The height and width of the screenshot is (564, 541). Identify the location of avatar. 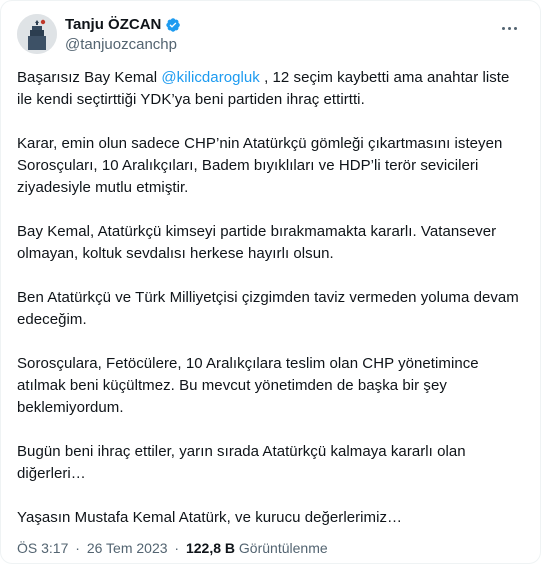
(37, 34).